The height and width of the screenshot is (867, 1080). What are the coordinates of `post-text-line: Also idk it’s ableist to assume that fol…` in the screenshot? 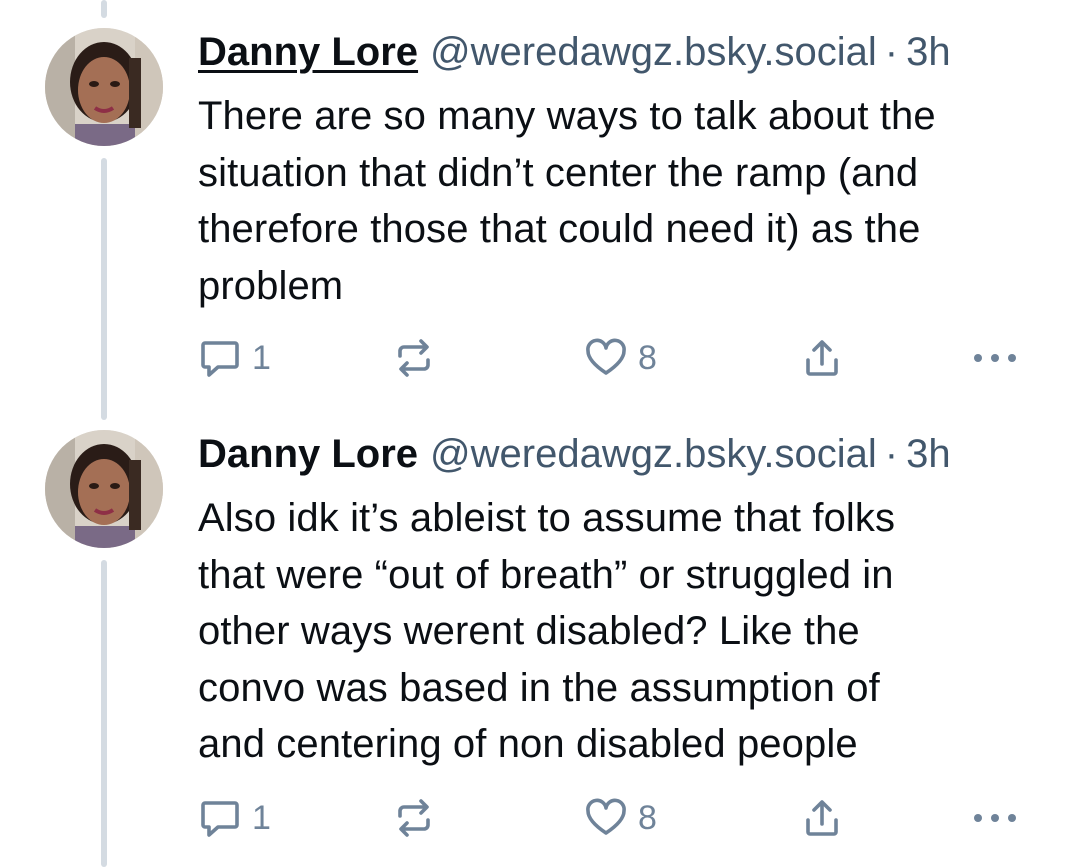 It's located at (547, 518).